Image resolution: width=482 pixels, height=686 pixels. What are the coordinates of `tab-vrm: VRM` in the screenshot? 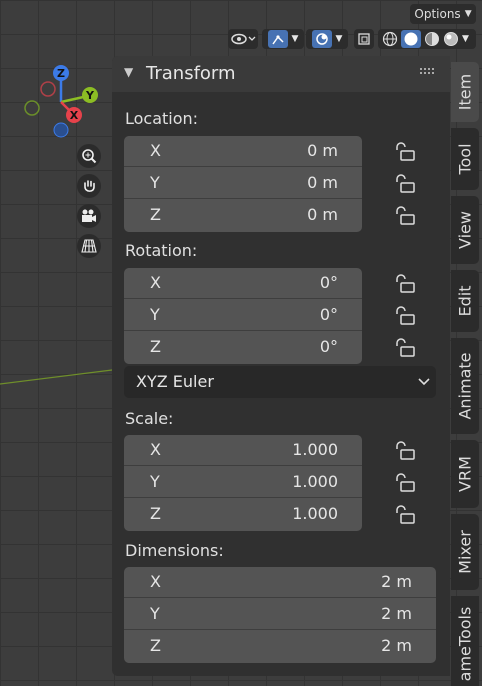 It's located at (465, 474).